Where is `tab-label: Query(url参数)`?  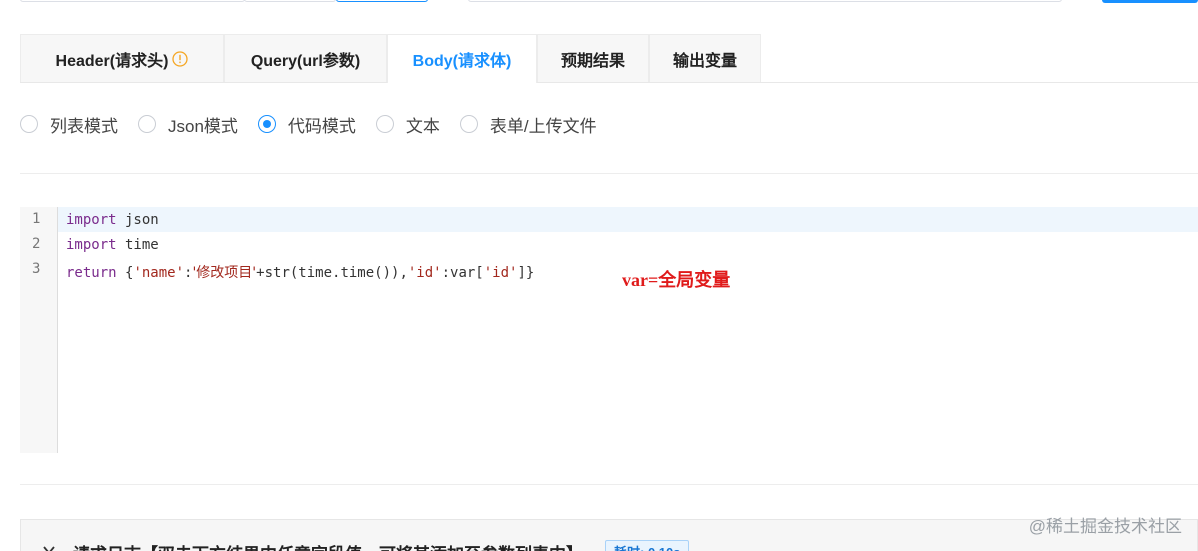 tab-label: Query(url参数) is located at coordinates (305, 61).